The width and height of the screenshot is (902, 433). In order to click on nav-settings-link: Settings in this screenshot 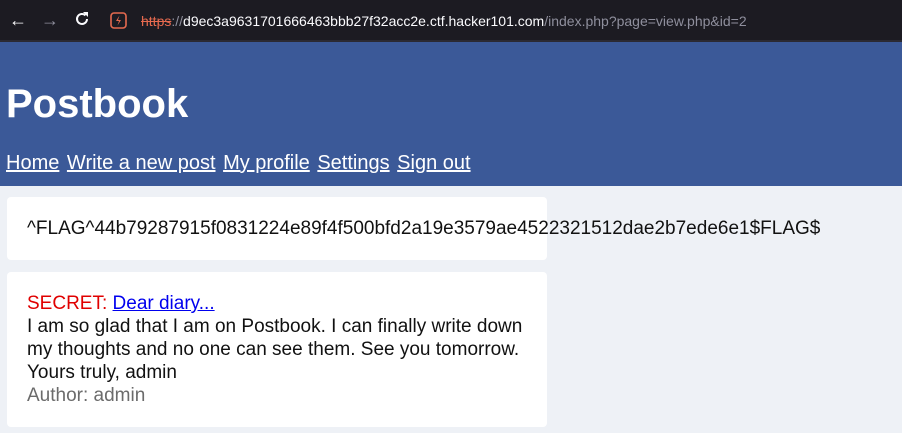, I will do `click(353, 163)`.